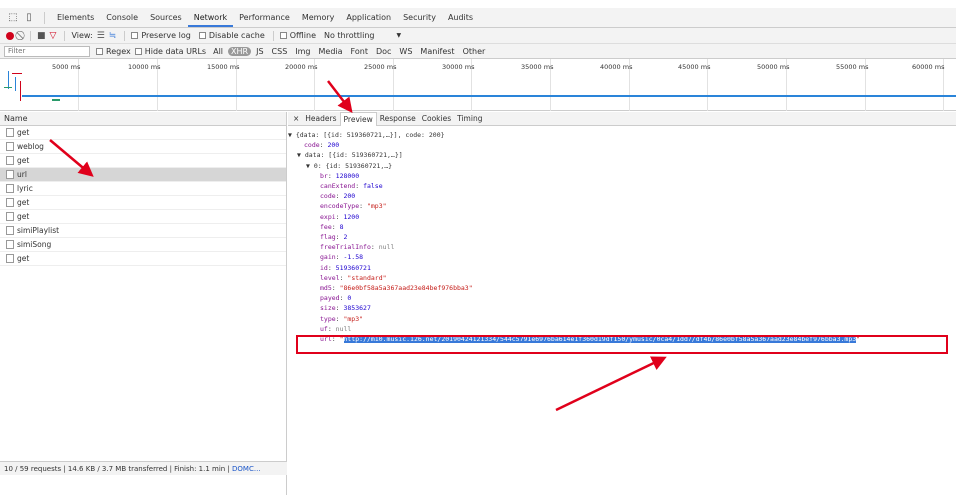 The width and height of the screenshot is (956, 495). What do you see at coordinates (143, 119) in the screenshot?
I see `name-column-header: Name` at bounding box center [143, 119].